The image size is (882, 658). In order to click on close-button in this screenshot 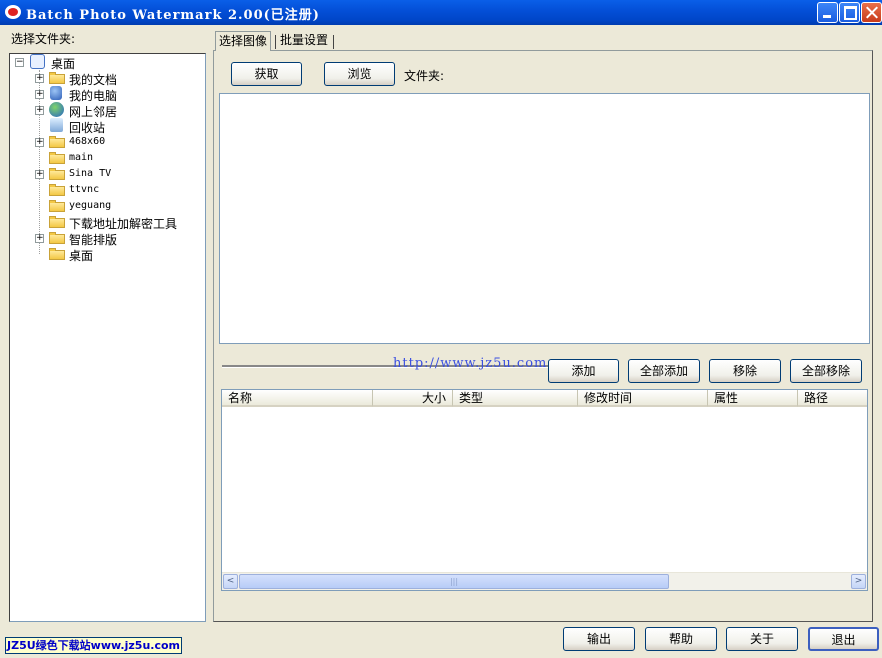, I will do `click(871, 12)`.